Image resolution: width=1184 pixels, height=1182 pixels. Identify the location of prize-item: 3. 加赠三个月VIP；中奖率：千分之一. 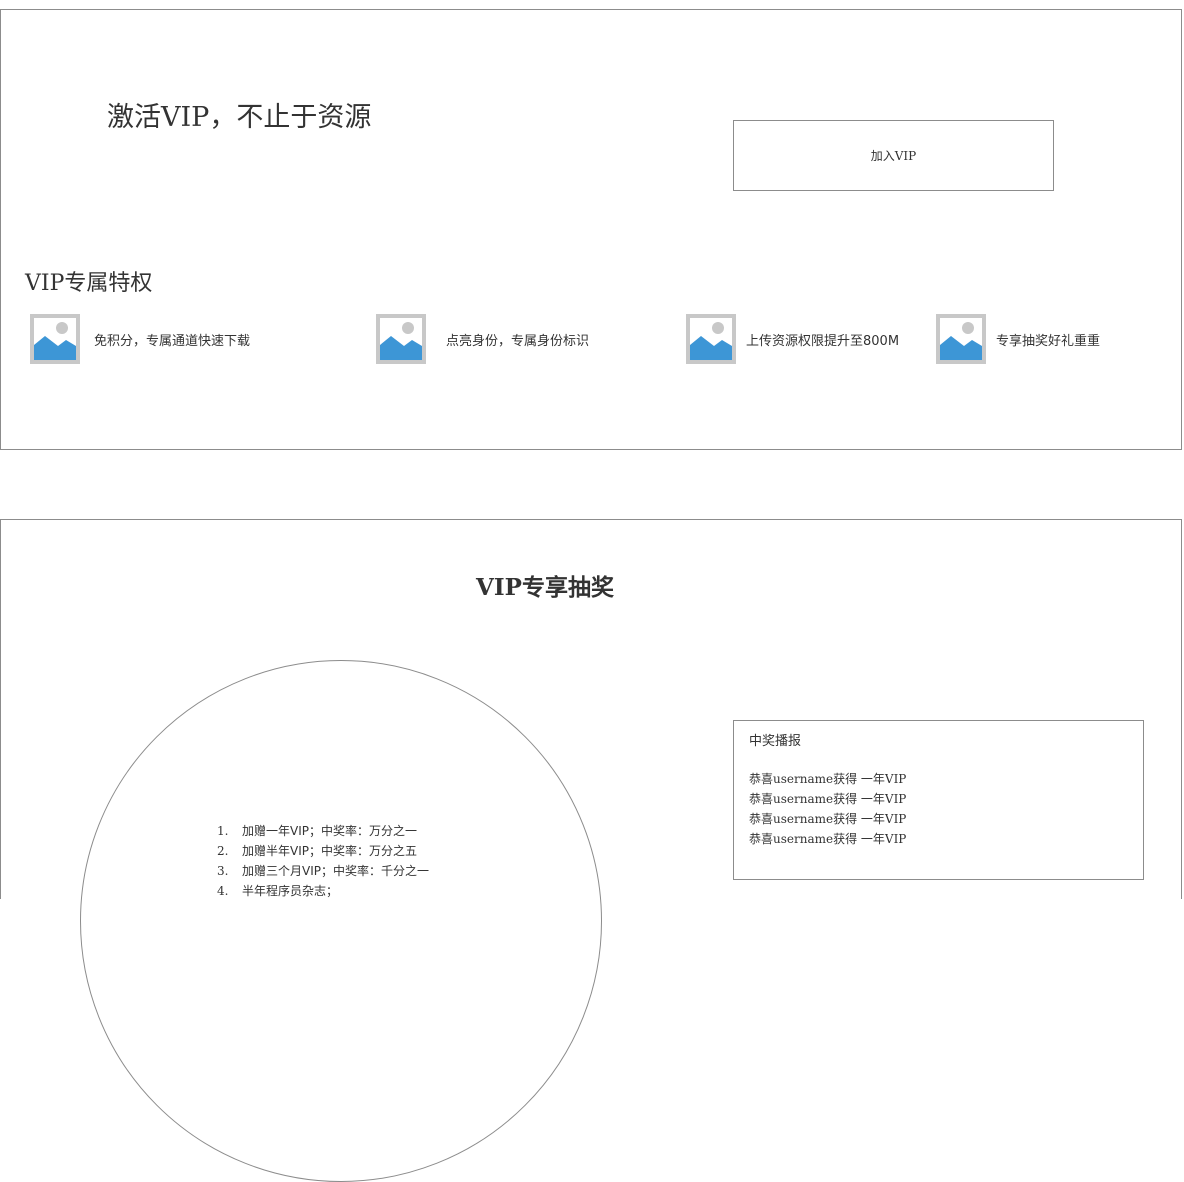
(323, 871).